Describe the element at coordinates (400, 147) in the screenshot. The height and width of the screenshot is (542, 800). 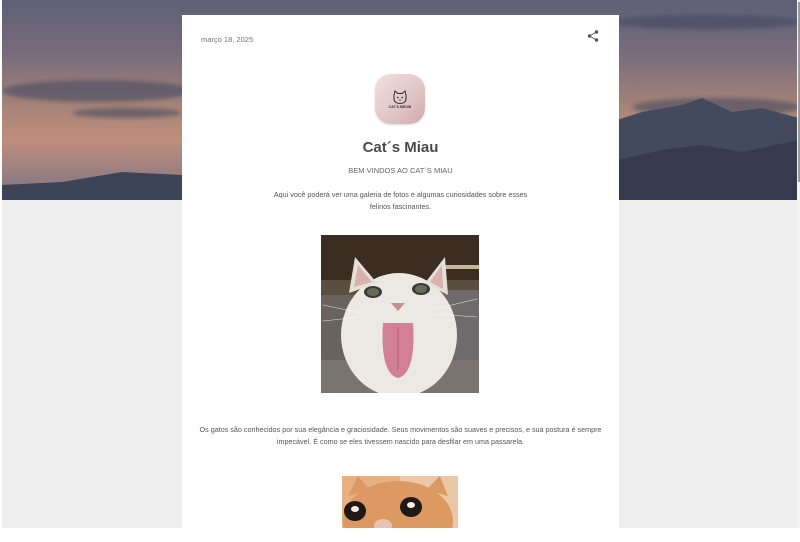
I see `blog-title: Cat´s Miau` at that location.